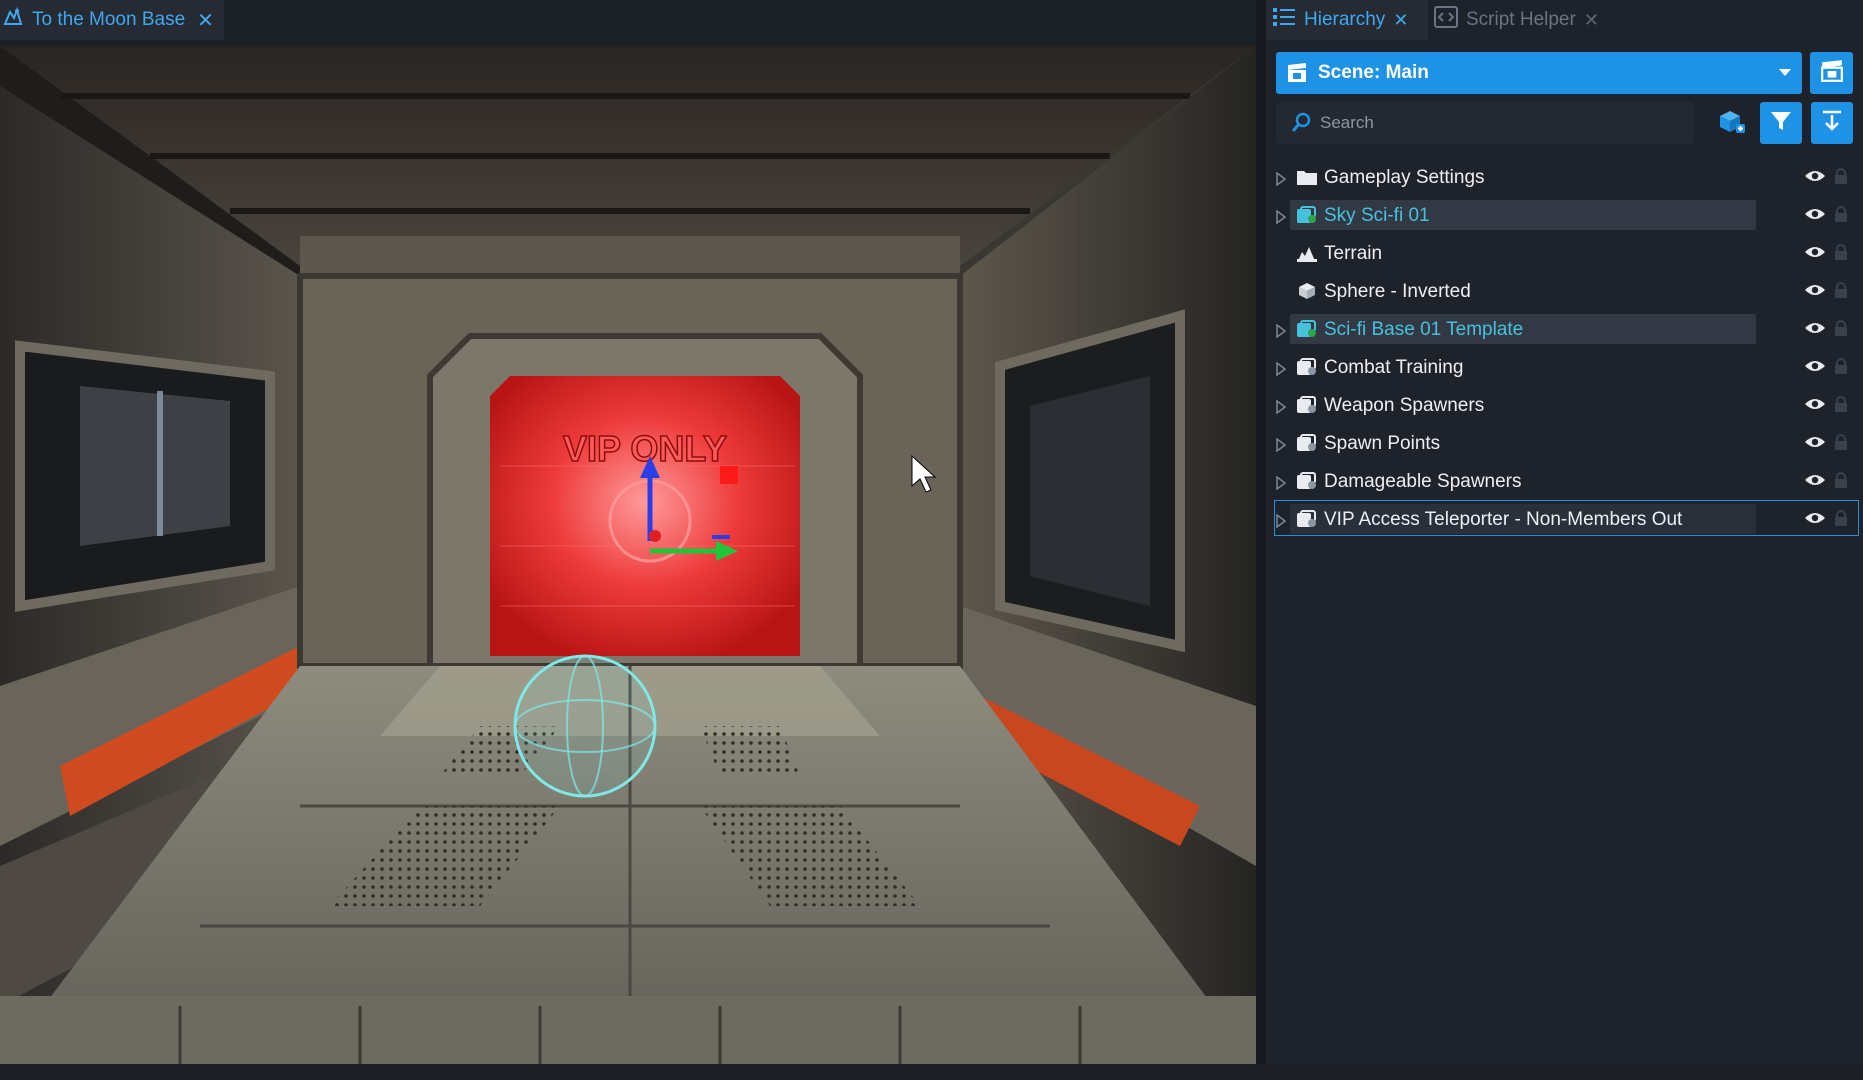 The image size is (1863, 1080). What do you see at coordinates (1564, 483) in the screenshot?
I see `tree-item-damageable-spawners: Damageable Spawners` at bounding box center [1564, 483].